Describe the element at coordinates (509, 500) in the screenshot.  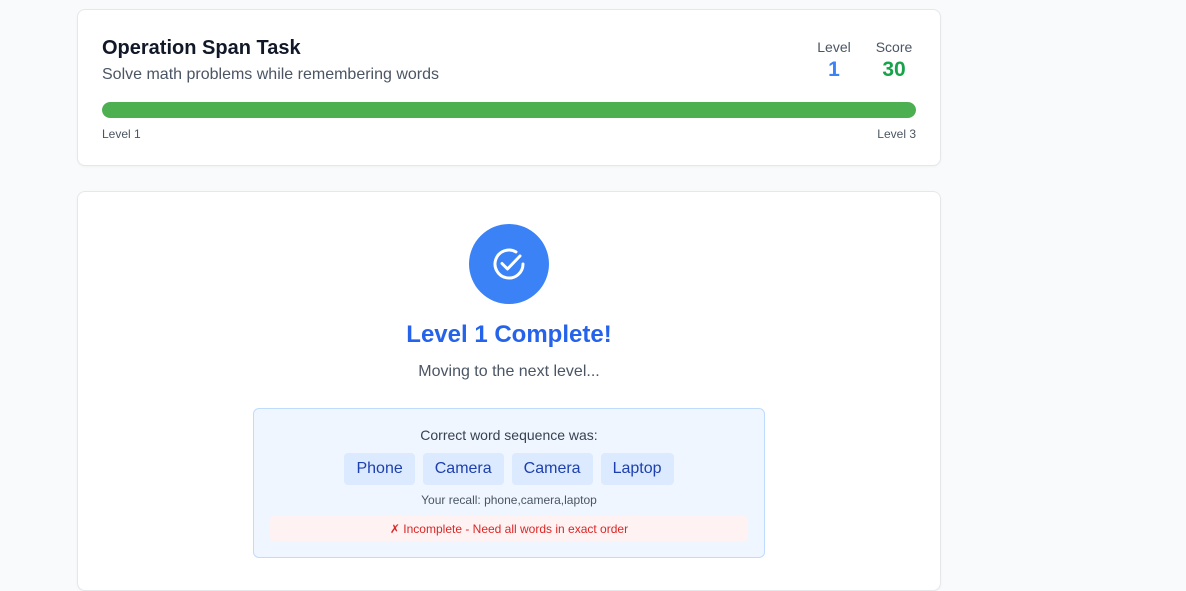
I see `user-recall-text: Your recall: phone,camera,laptop` at that location.